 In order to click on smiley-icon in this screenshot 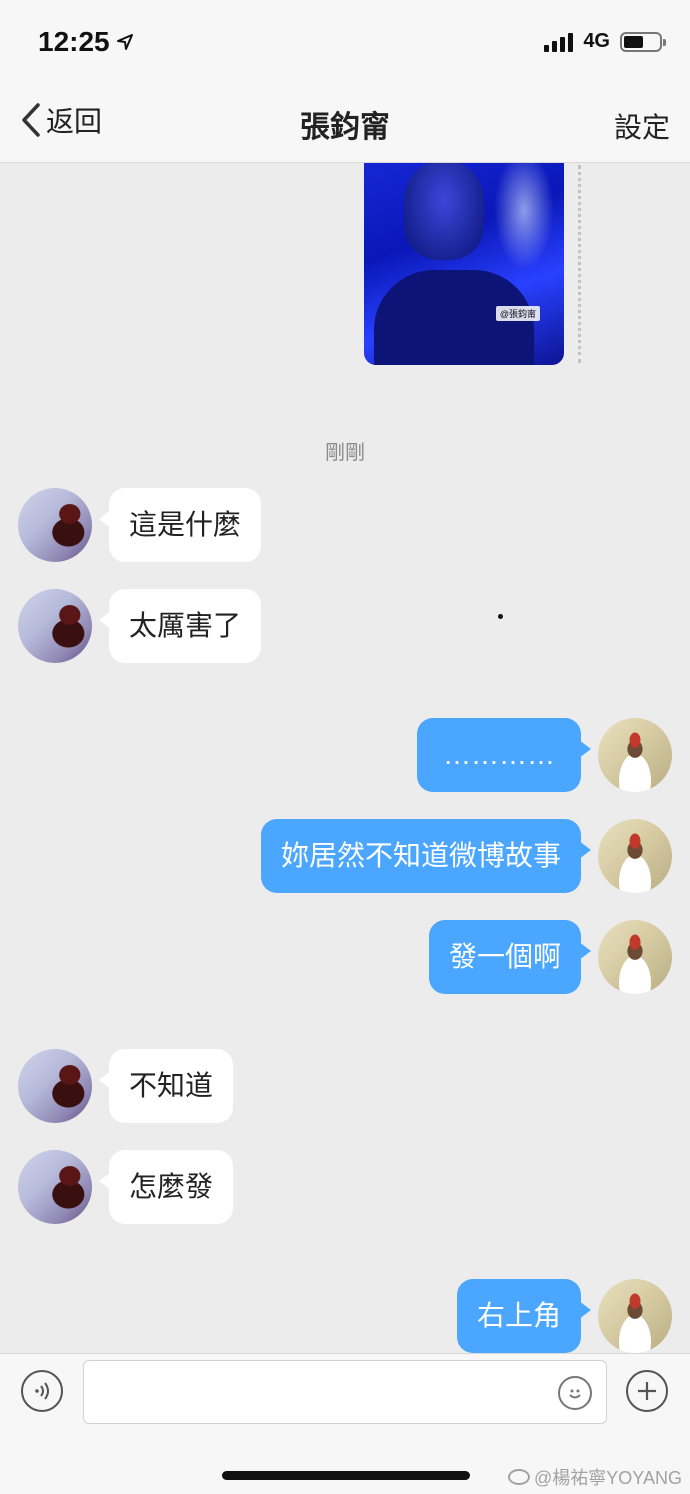, I will do `click(575, 1394)`.